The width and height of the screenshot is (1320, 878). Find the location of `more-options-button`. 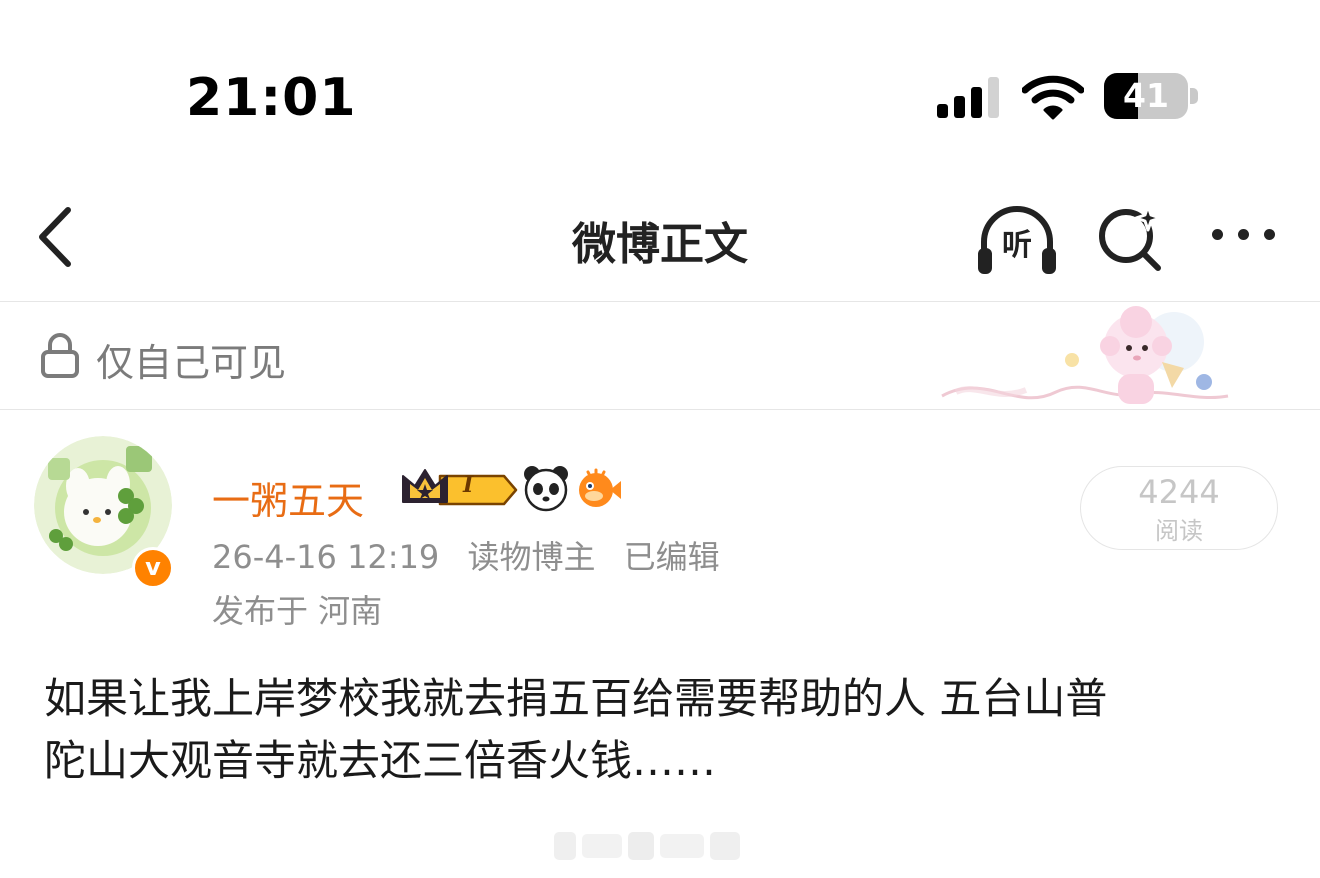

more-options-button is located at coordinates (1244, 235).